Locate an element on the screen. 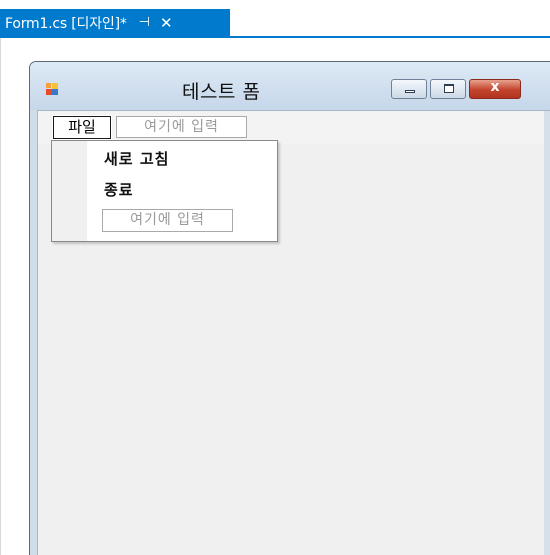  form-app-icon is located at coordinates (53, 90).